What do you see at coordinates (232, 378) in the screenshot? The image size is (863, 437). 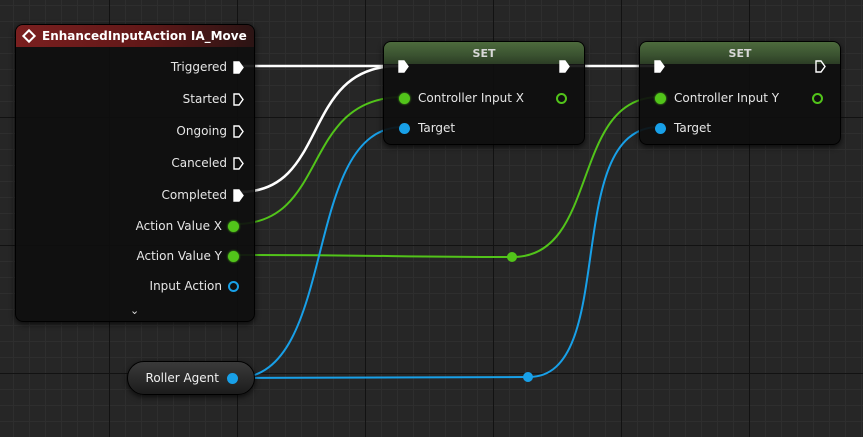 I see `object-pin-roller-agent-icon` at bounding box center [232, 378].